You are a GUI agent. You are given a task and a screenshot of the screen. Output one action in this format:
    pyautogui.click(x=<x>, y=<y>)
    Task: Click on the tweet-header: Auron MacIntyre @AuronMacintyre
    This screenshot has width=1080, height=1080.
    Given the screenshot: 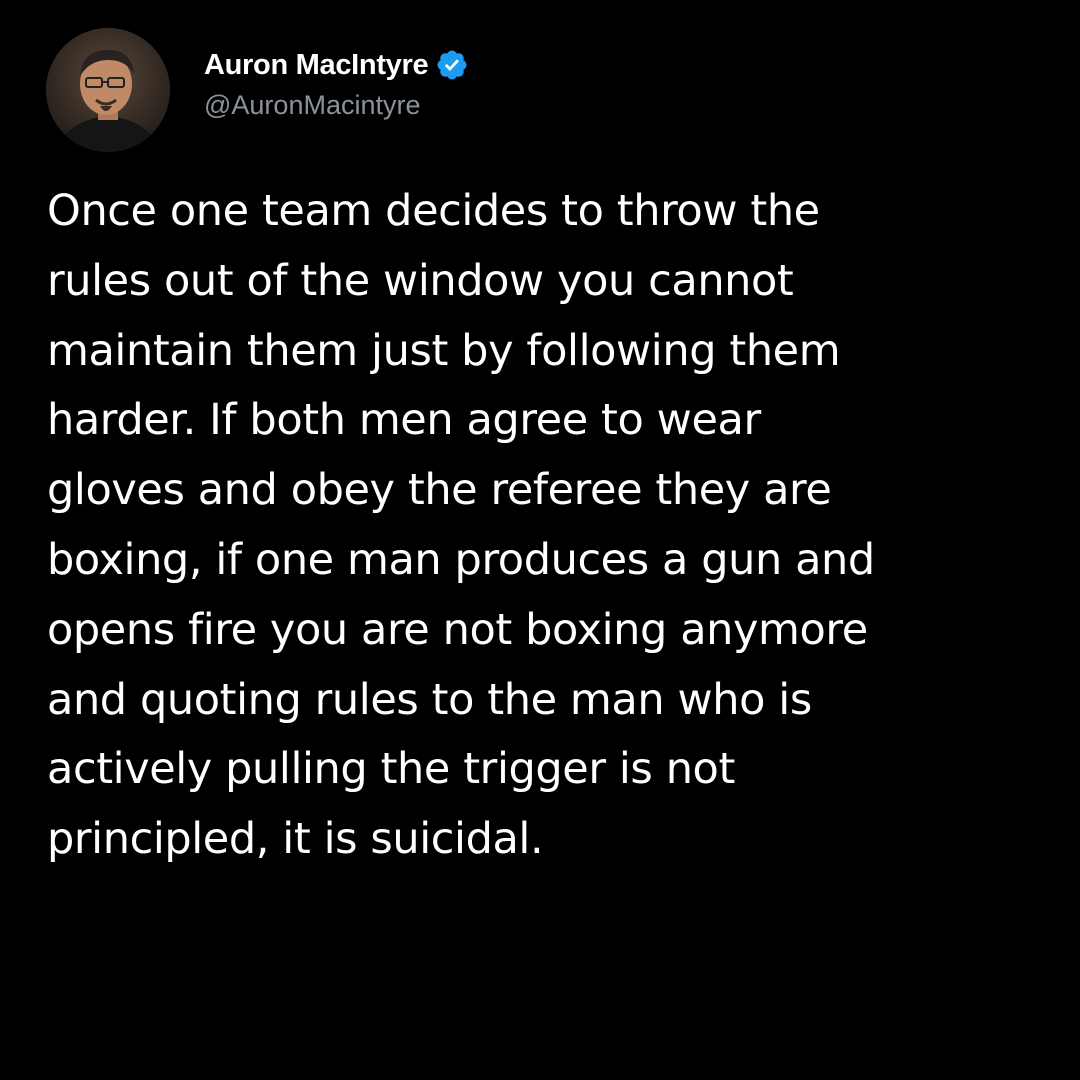 What is the action you would take?
    pyautogui.click(x=257, y=90)
    